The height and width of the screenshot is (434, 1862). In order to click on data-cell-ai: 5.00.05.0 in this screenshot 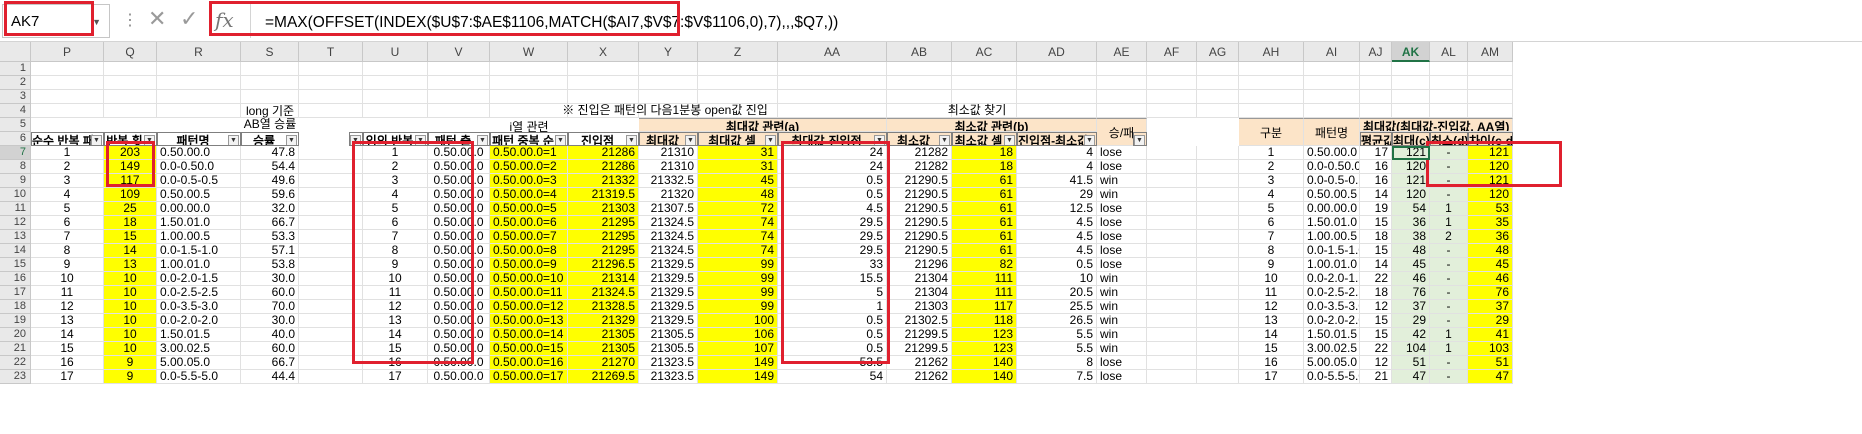, I will do `click(1332, 363)`.